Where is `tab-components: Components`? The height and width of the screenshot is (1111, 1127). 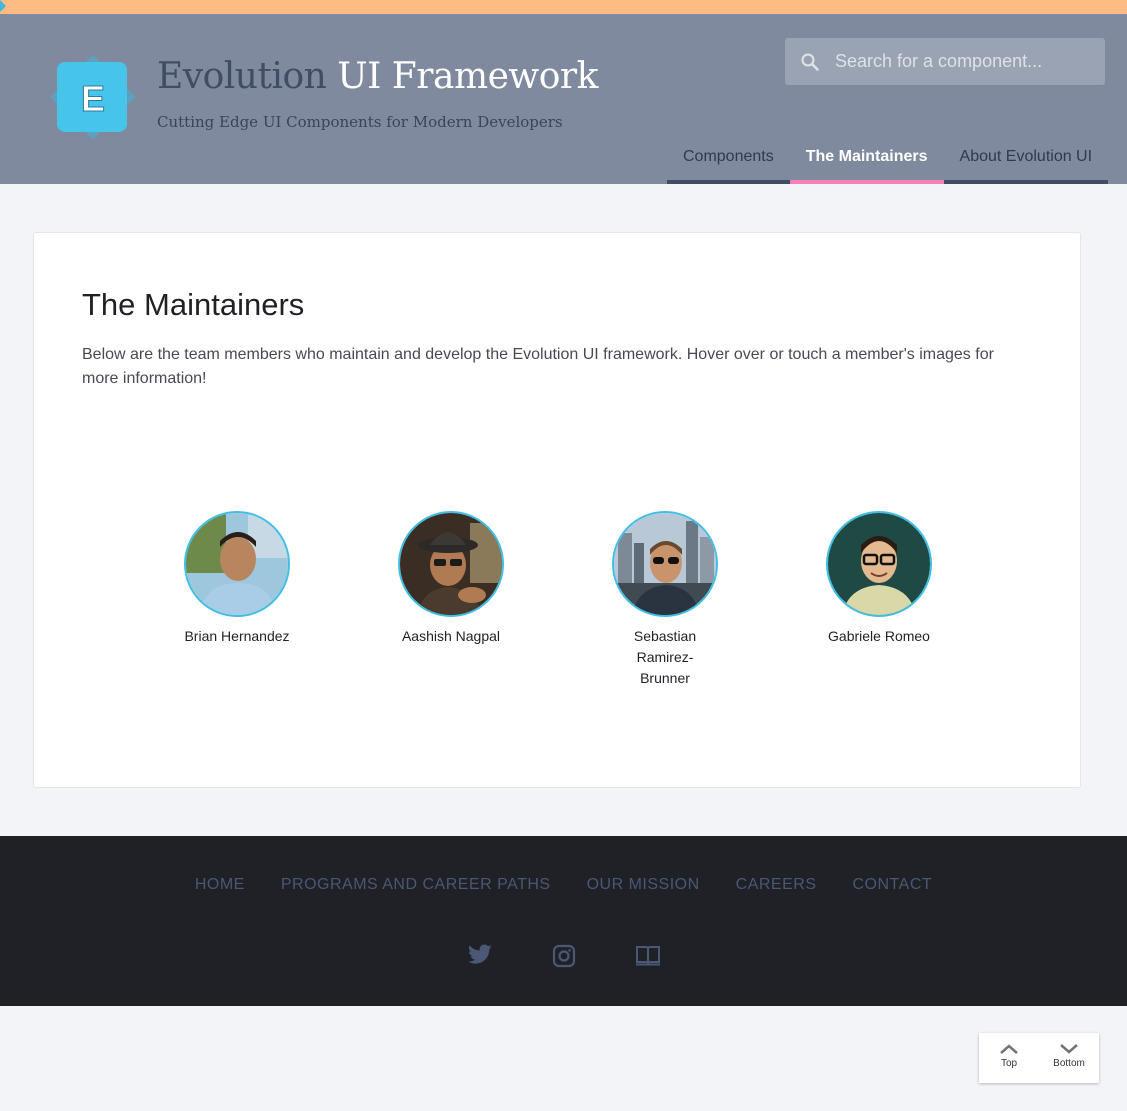
tab-components: Components is located at coordinates (728, 164).